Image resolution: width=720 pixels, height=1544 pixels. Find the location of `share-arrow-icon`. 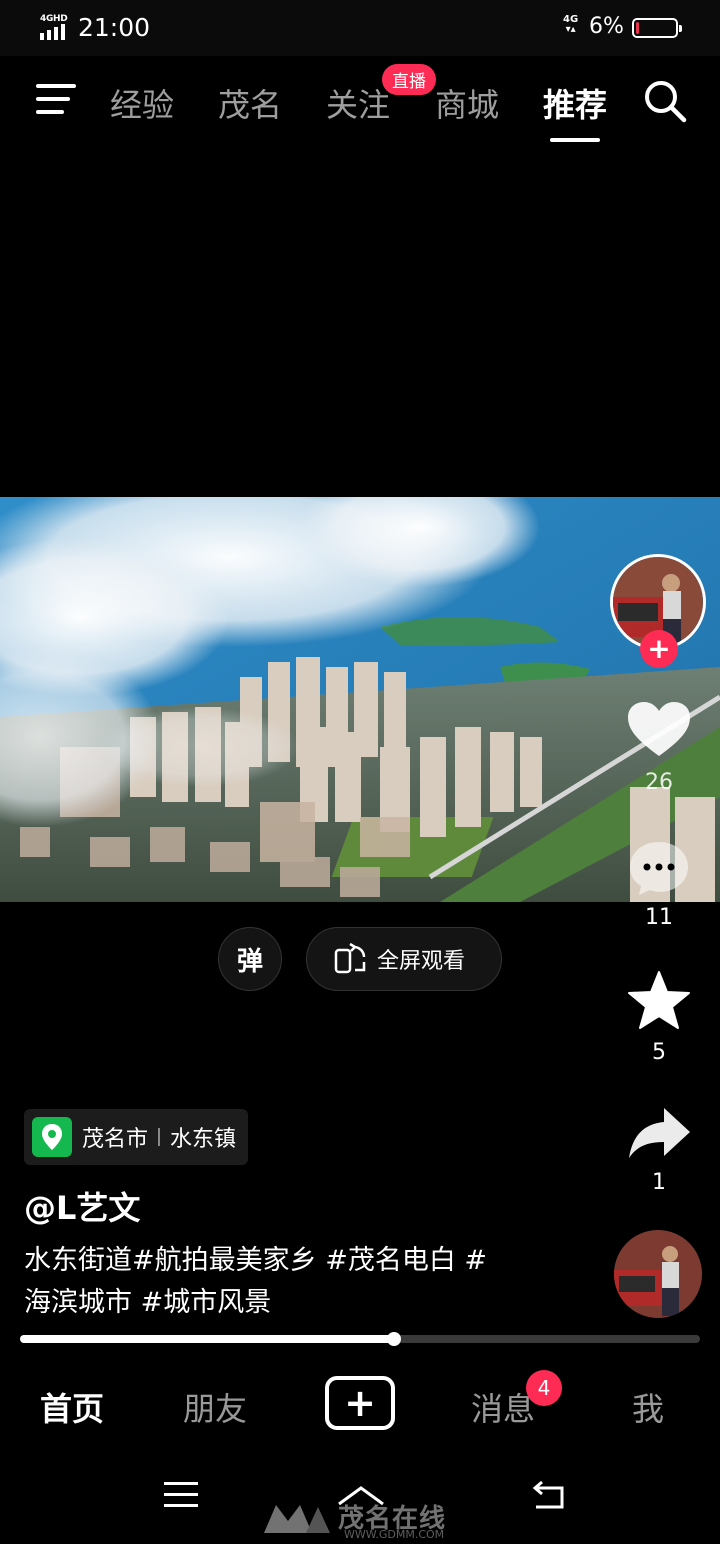

share-arrow-icon is located at coordinates (659, 1134).